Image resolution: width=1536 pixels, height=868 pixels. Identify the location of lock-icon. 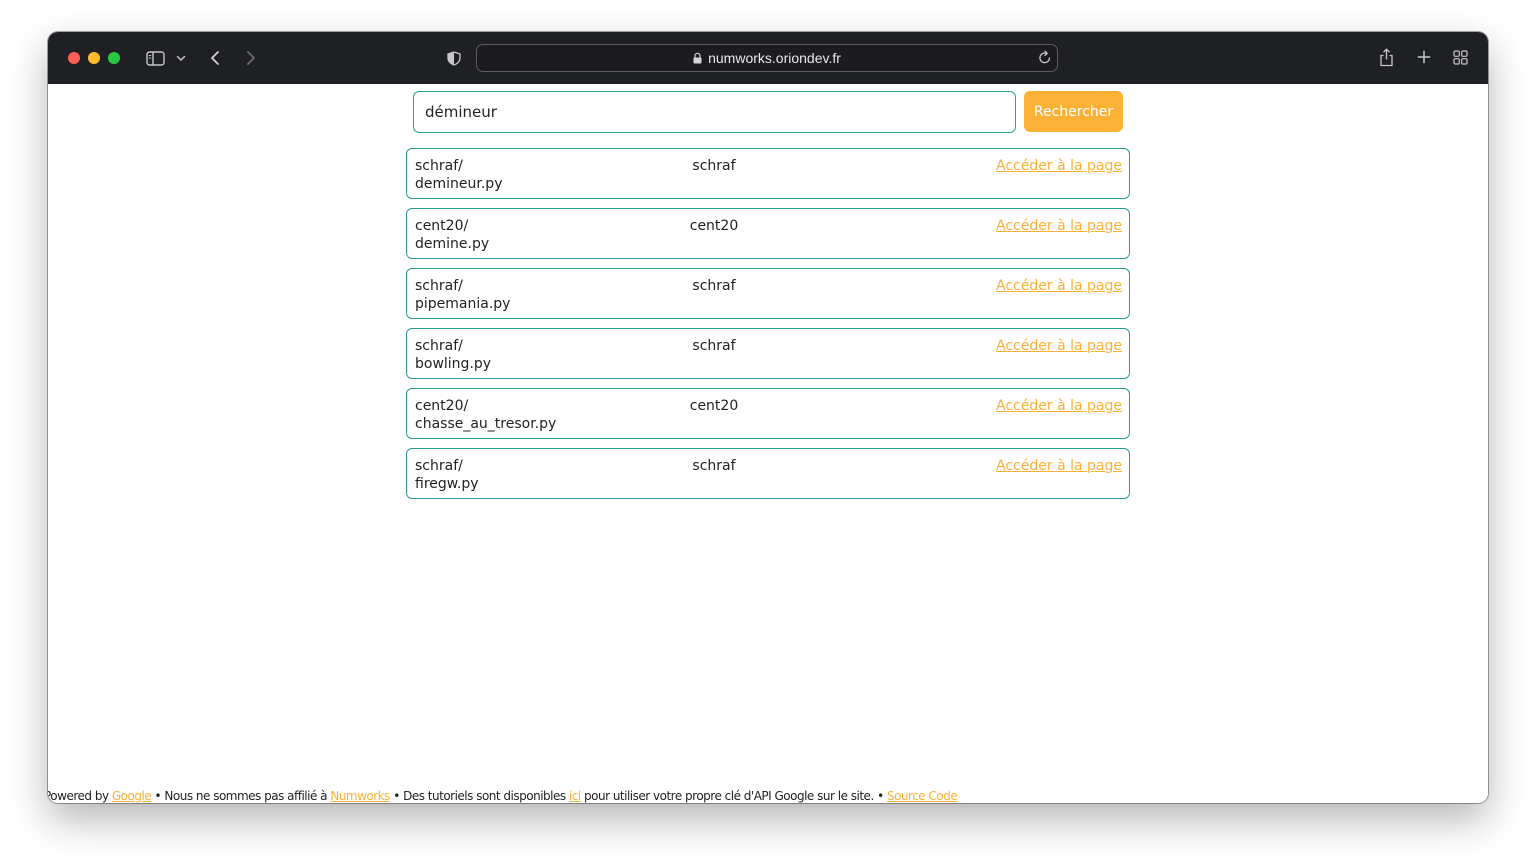
(697, 58).